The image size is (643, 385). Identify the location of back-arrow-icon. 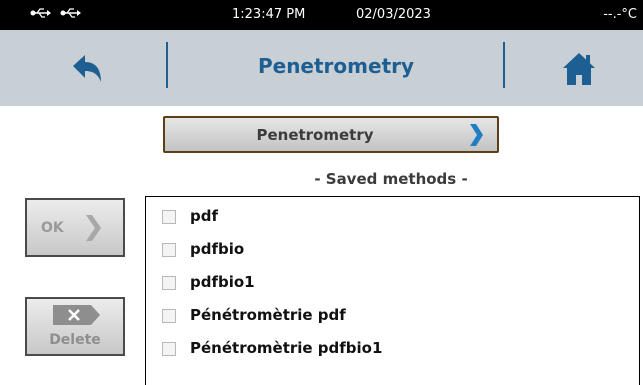
(87, 69).